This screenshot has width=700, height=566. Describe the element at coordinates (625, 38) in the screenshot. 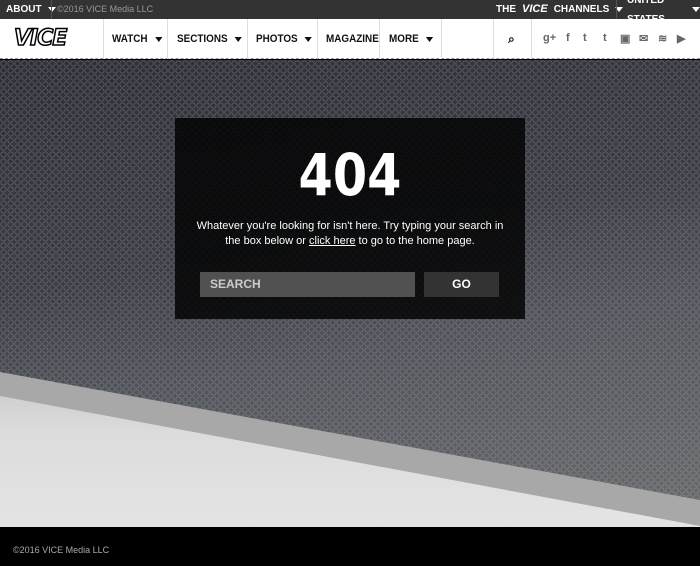

I see `instagram-icon: ▣` at that location.